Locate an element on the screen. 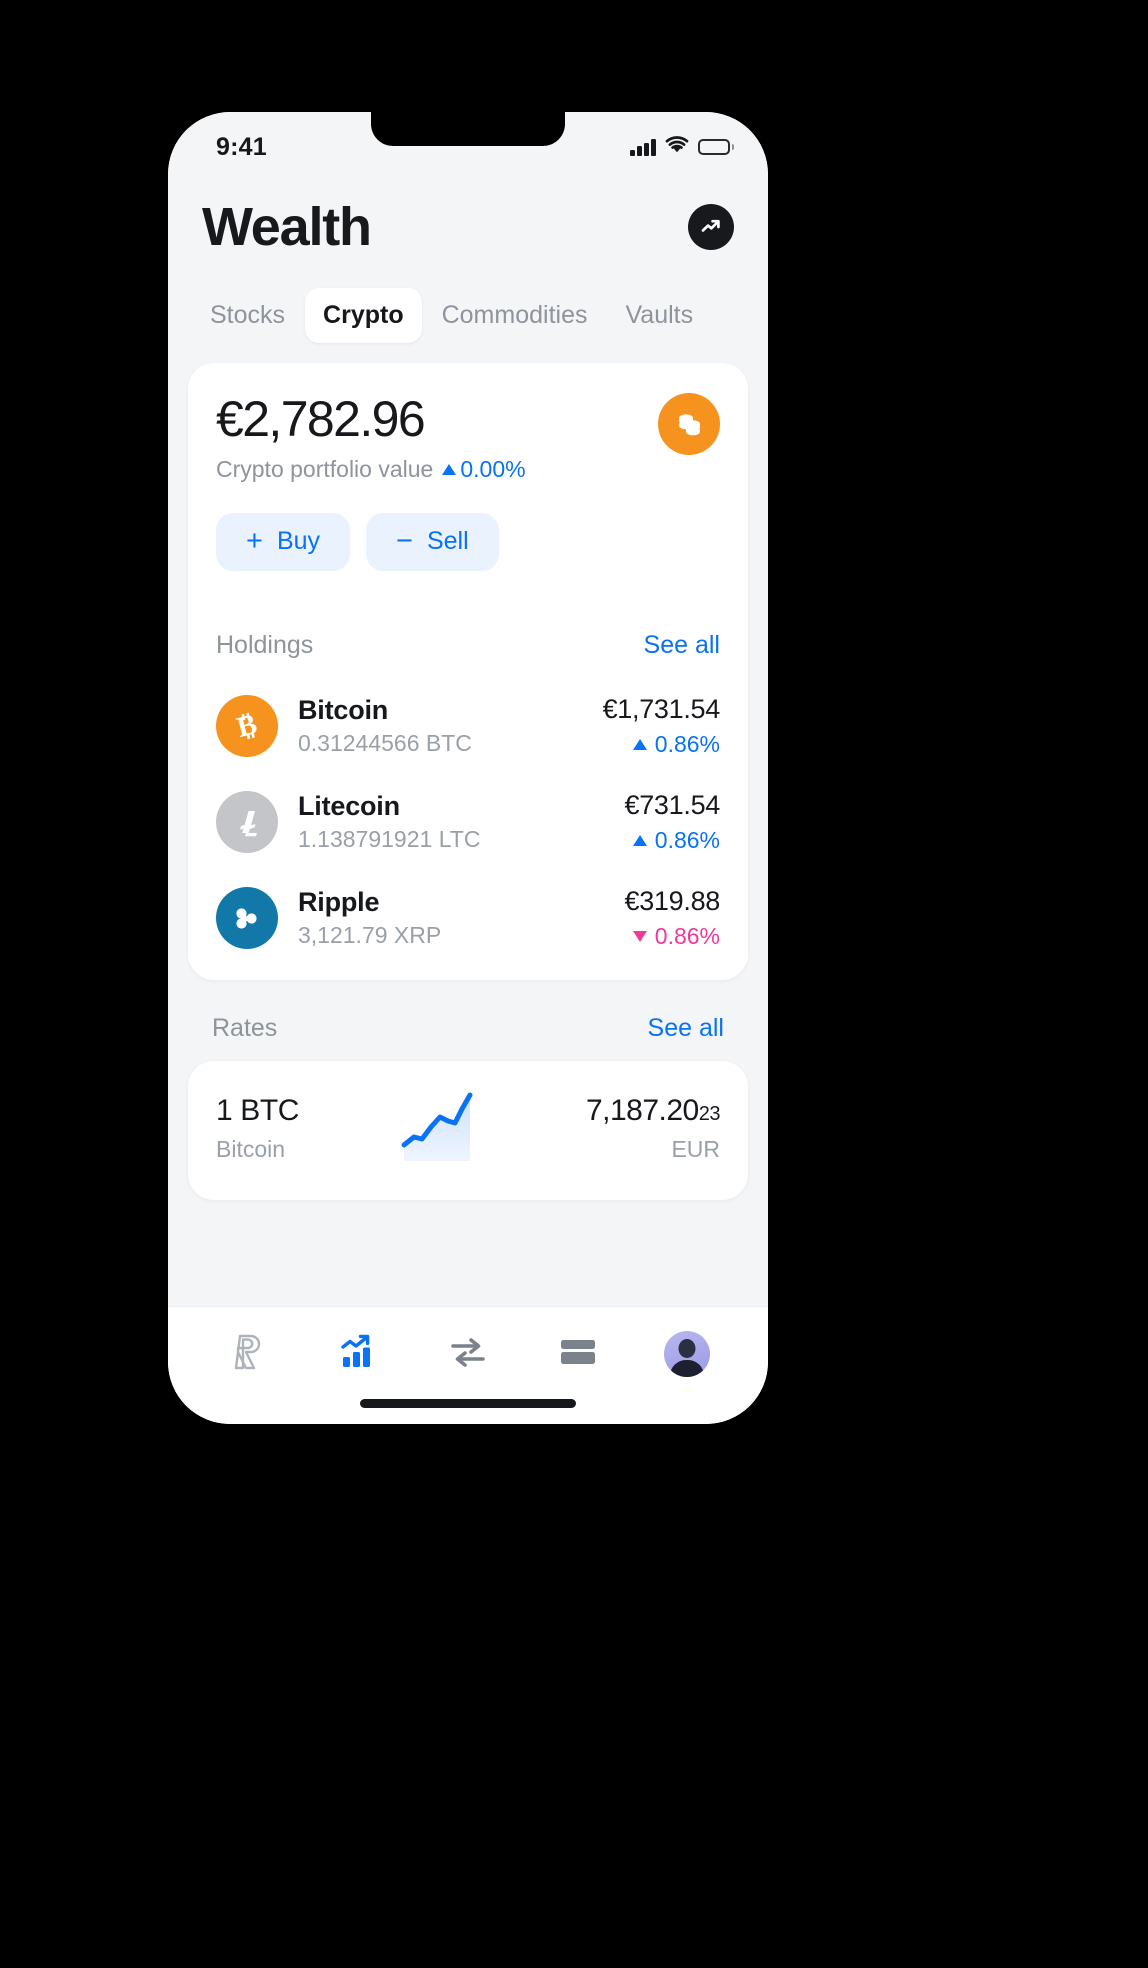 Image resolution: width=1148 pixels, height=1968 pixels. holding-value: €731.54 is located at coordinates (672, 804).